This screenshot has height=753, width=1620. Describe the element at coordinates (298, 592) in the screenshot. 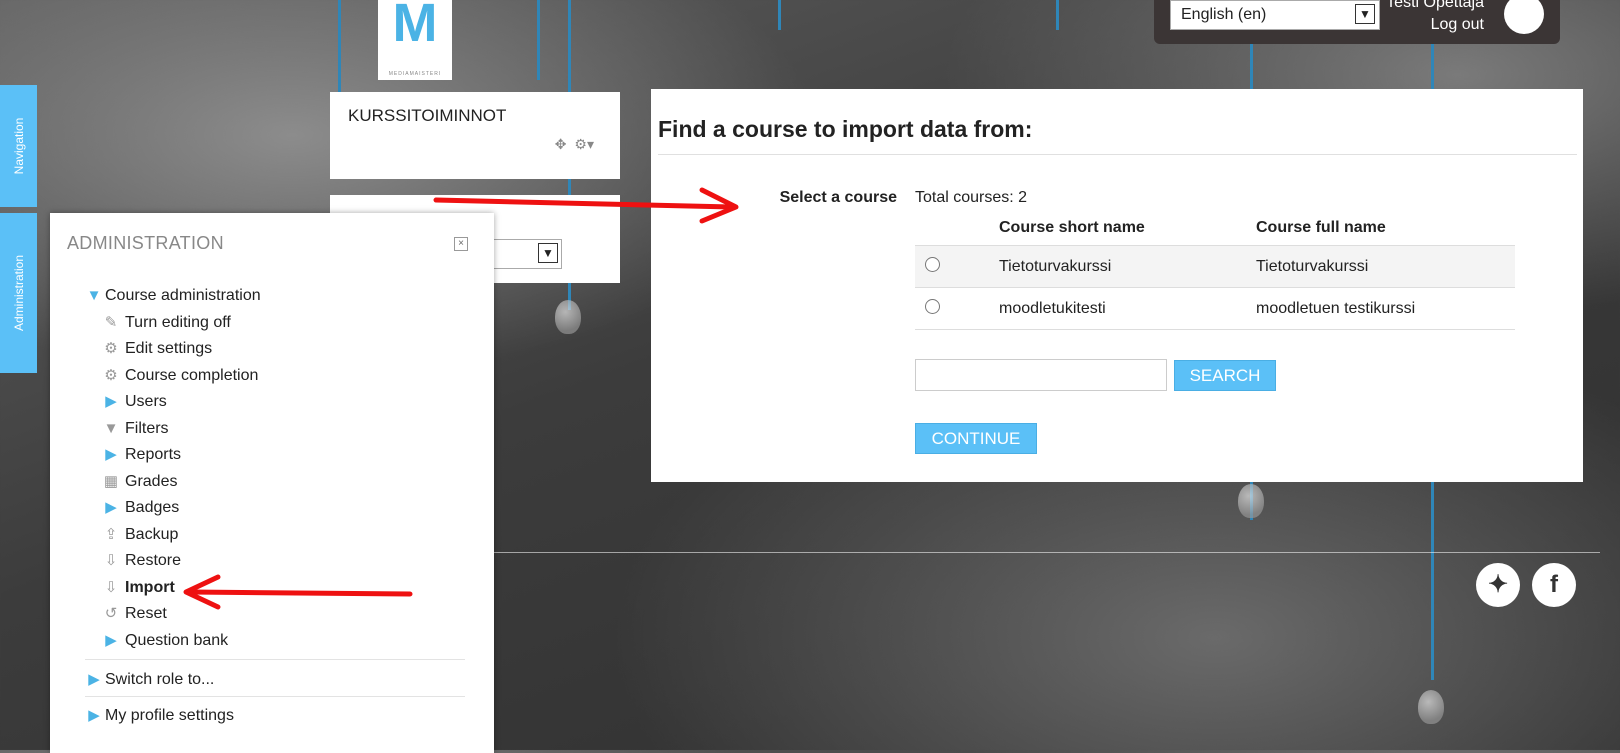

I see `arrow-to-import` at that location.